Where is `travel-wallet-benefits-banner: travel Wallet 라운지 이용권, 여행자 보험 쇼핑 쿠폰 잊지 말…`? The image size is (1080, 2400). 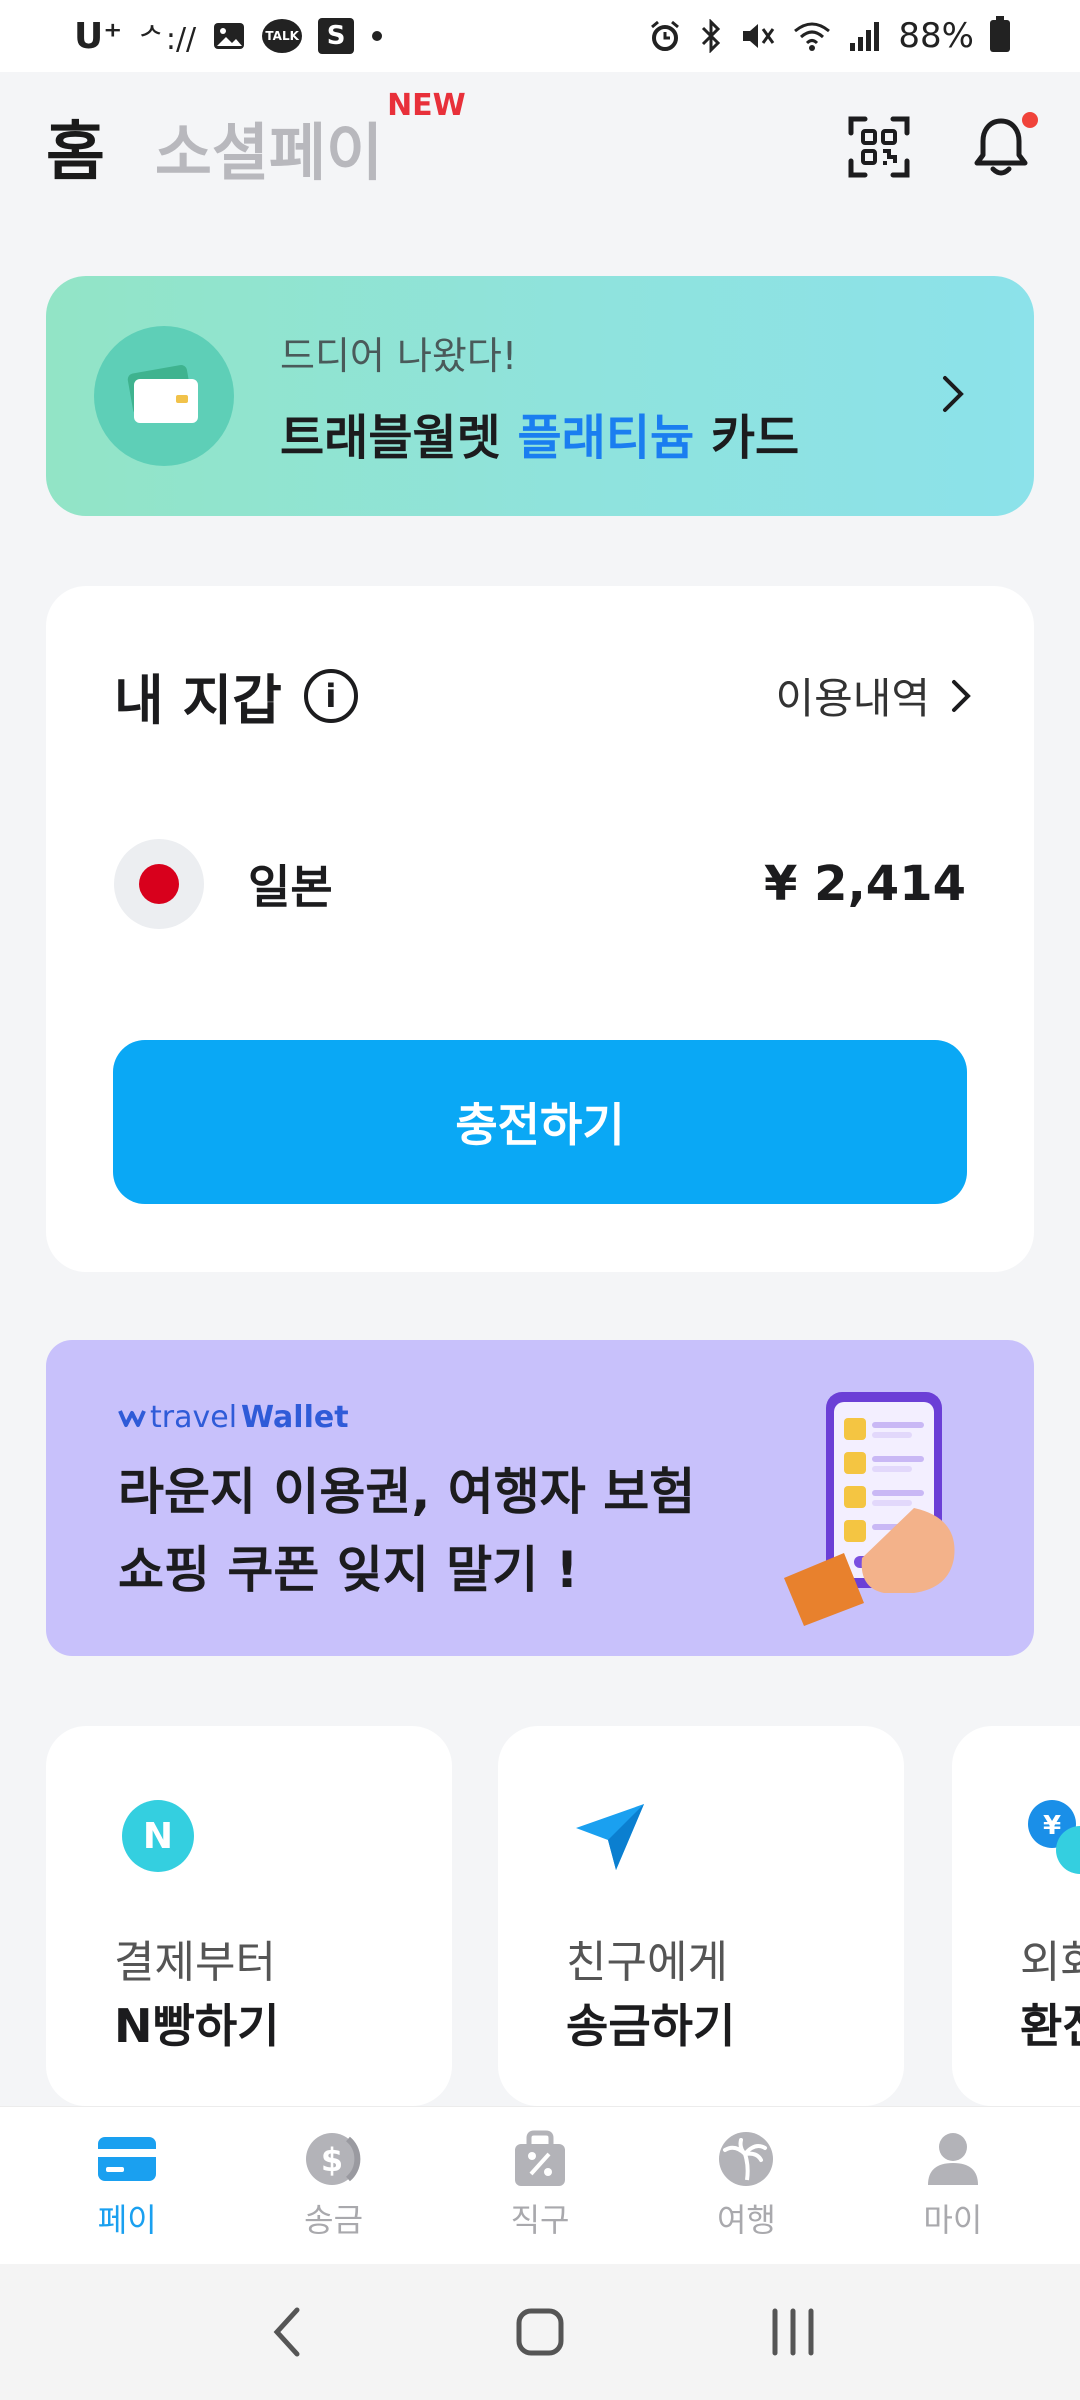 travel-wallet-benefits-banner: travel Wallet 라운지 이용권, 여행자 보험 쇼핑 쿠폰 잊지 말… is located at coordinates (540, 1498).